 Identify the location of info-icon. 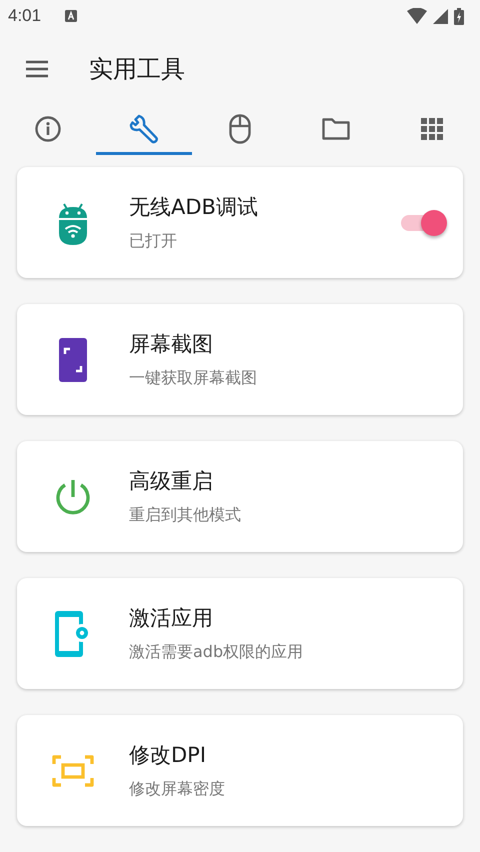
(48, 128).